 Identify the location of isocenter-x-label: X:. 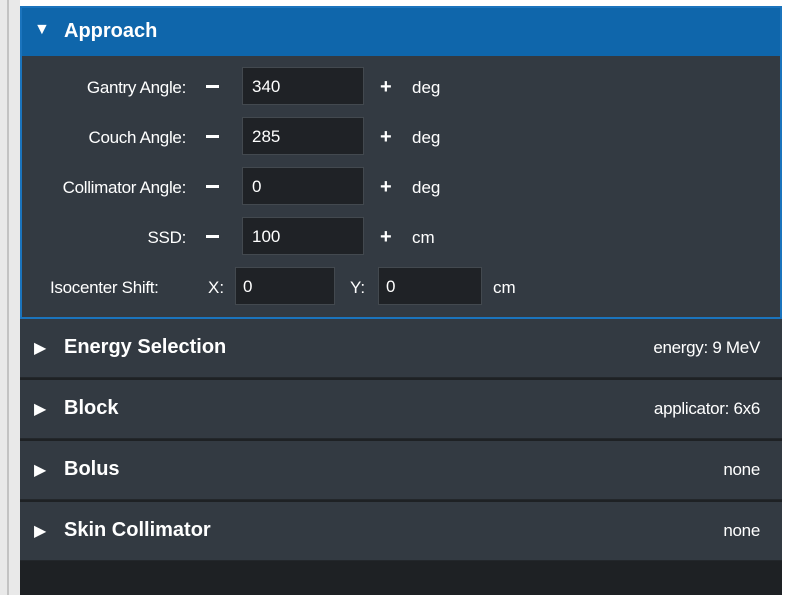
(216, 287).